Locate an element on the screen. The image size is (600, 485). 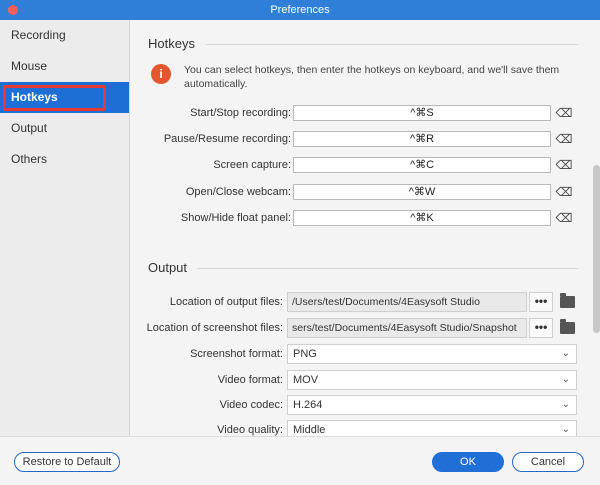
hotkeys-section-title: Hotkeys is located at coordinates (171, 43).